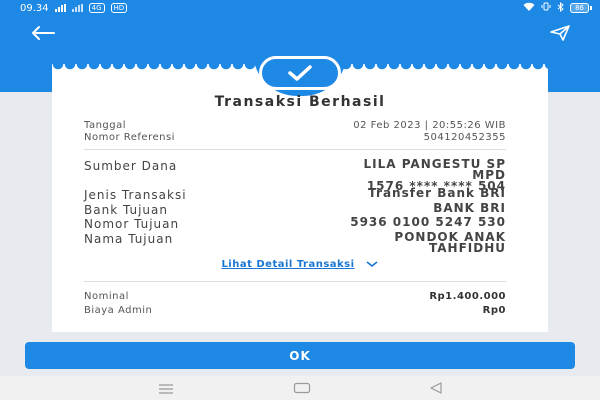 The height and width of the screenshot is (400, 600). Describe the element at coordinates (529, 8) in the screenshot. I see `wifi-icon` at that location.